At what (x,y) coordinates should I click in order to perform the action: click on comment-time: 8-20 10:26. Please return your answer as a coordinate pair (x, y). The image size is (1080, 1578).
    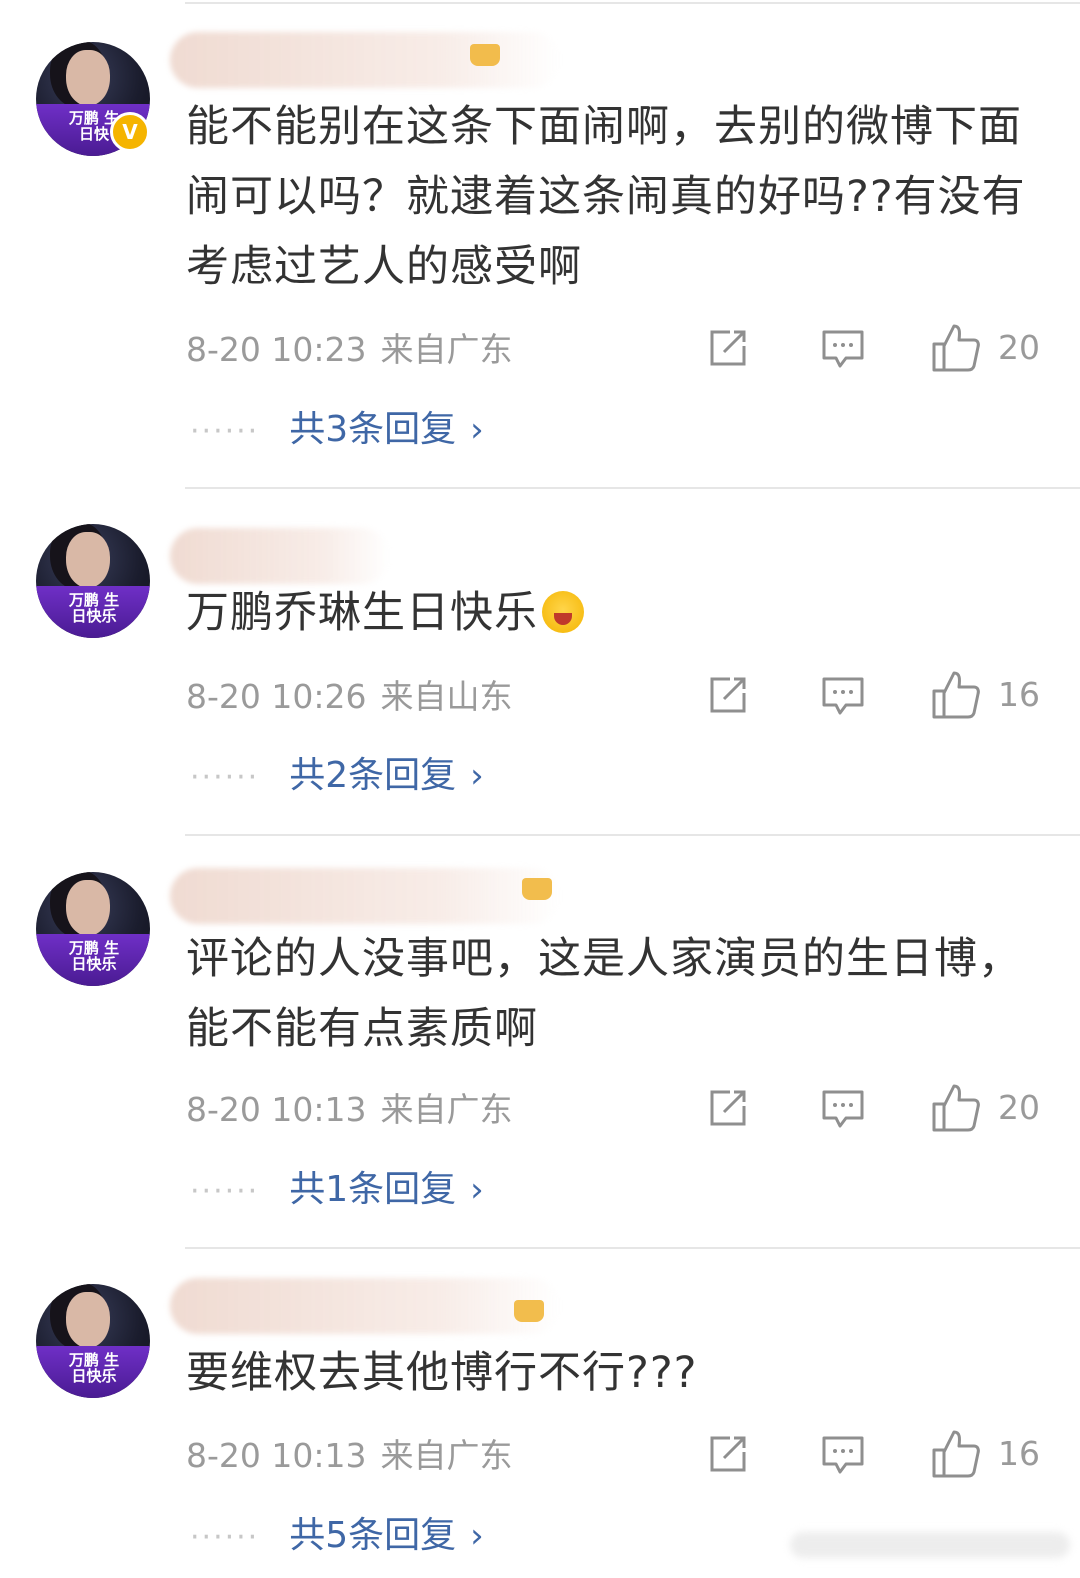
    Looking at the image, I should click on (276, 696).